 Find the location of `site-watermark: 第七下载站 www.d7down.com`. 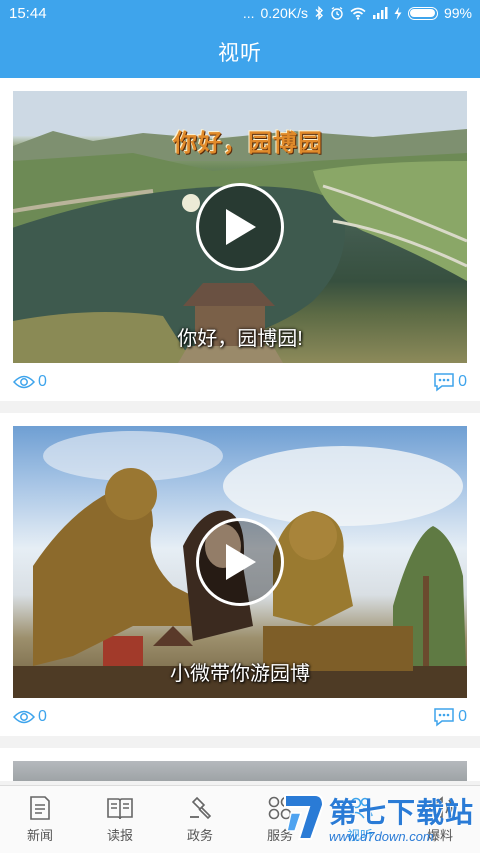

site-watermark: 第七下载站 www.d7down.com is located at coordinates (377, 817).